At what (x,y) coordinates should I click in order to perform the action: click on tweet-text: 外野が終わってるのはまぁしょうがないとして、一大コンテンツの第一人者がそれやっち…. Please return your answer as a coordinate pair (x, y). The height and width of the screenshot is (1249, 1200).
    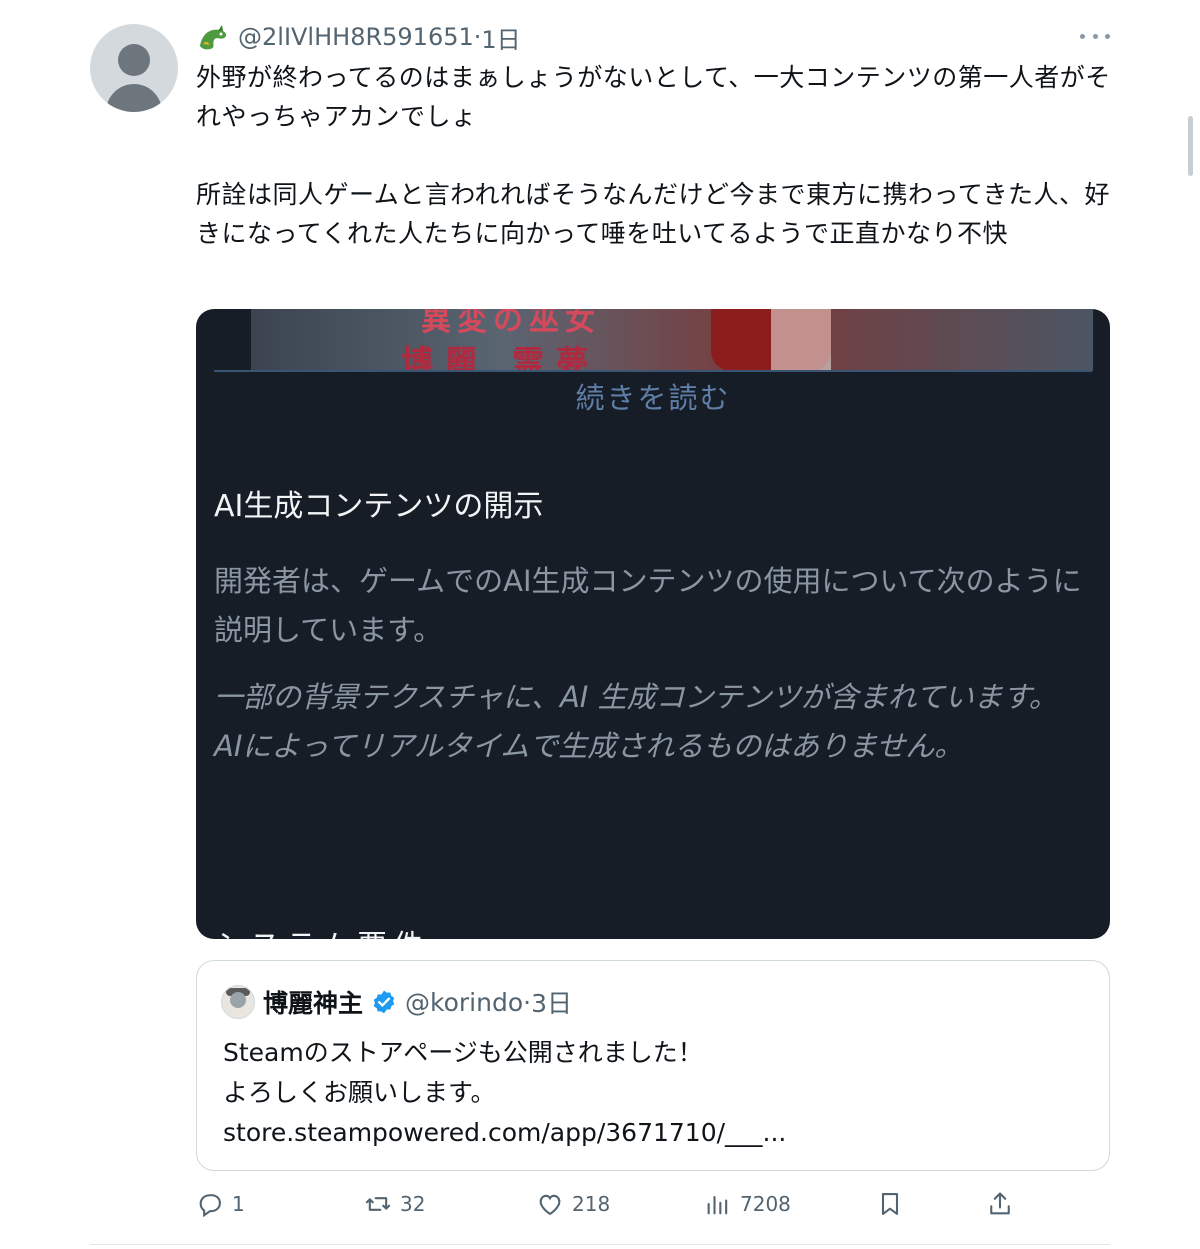
    Looking at the image, I should click on (653, 155).